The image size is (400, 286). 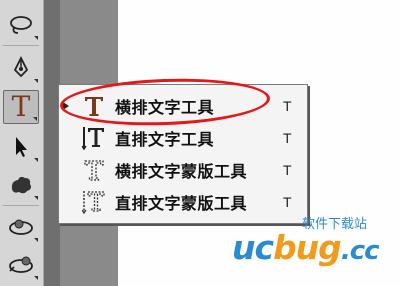 I want to click on custom-shape-tool-button, so click(x=21, y=185).